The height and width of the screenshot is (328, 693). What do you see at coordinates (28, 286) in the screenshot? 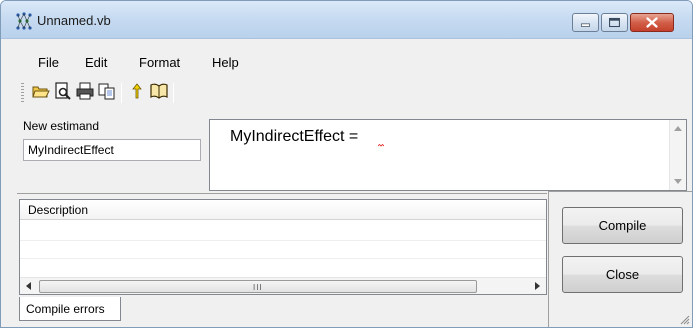
I see `scroll-left-arrow-icon` at bounding box center [28, 286].